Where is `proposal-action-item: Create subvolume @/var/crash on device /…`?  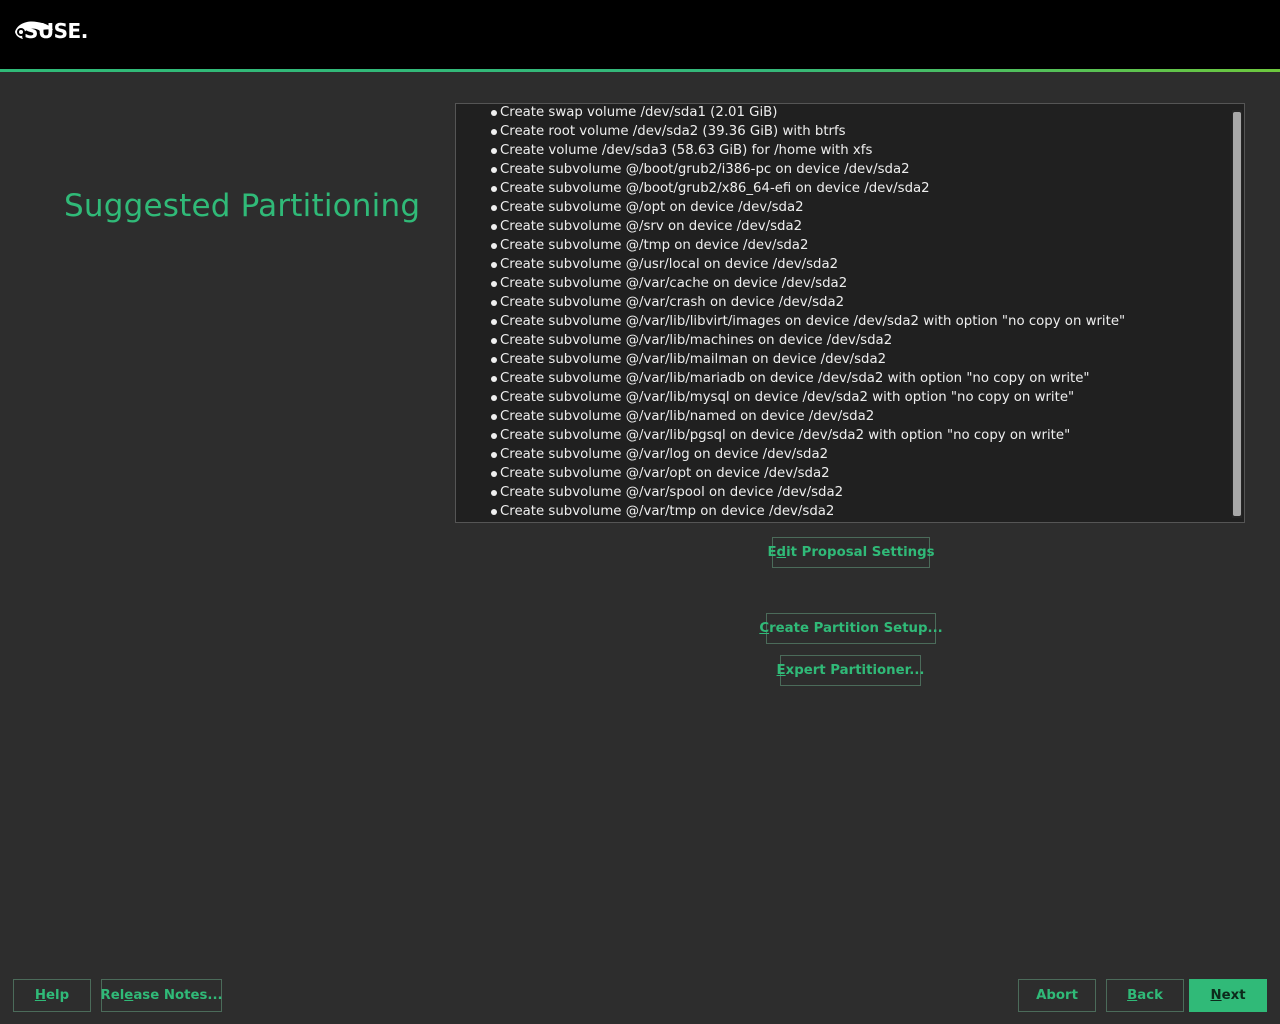
proposal-action-item: Create subvolume @/var/crash on device /… is located at coordinates (843, 303).